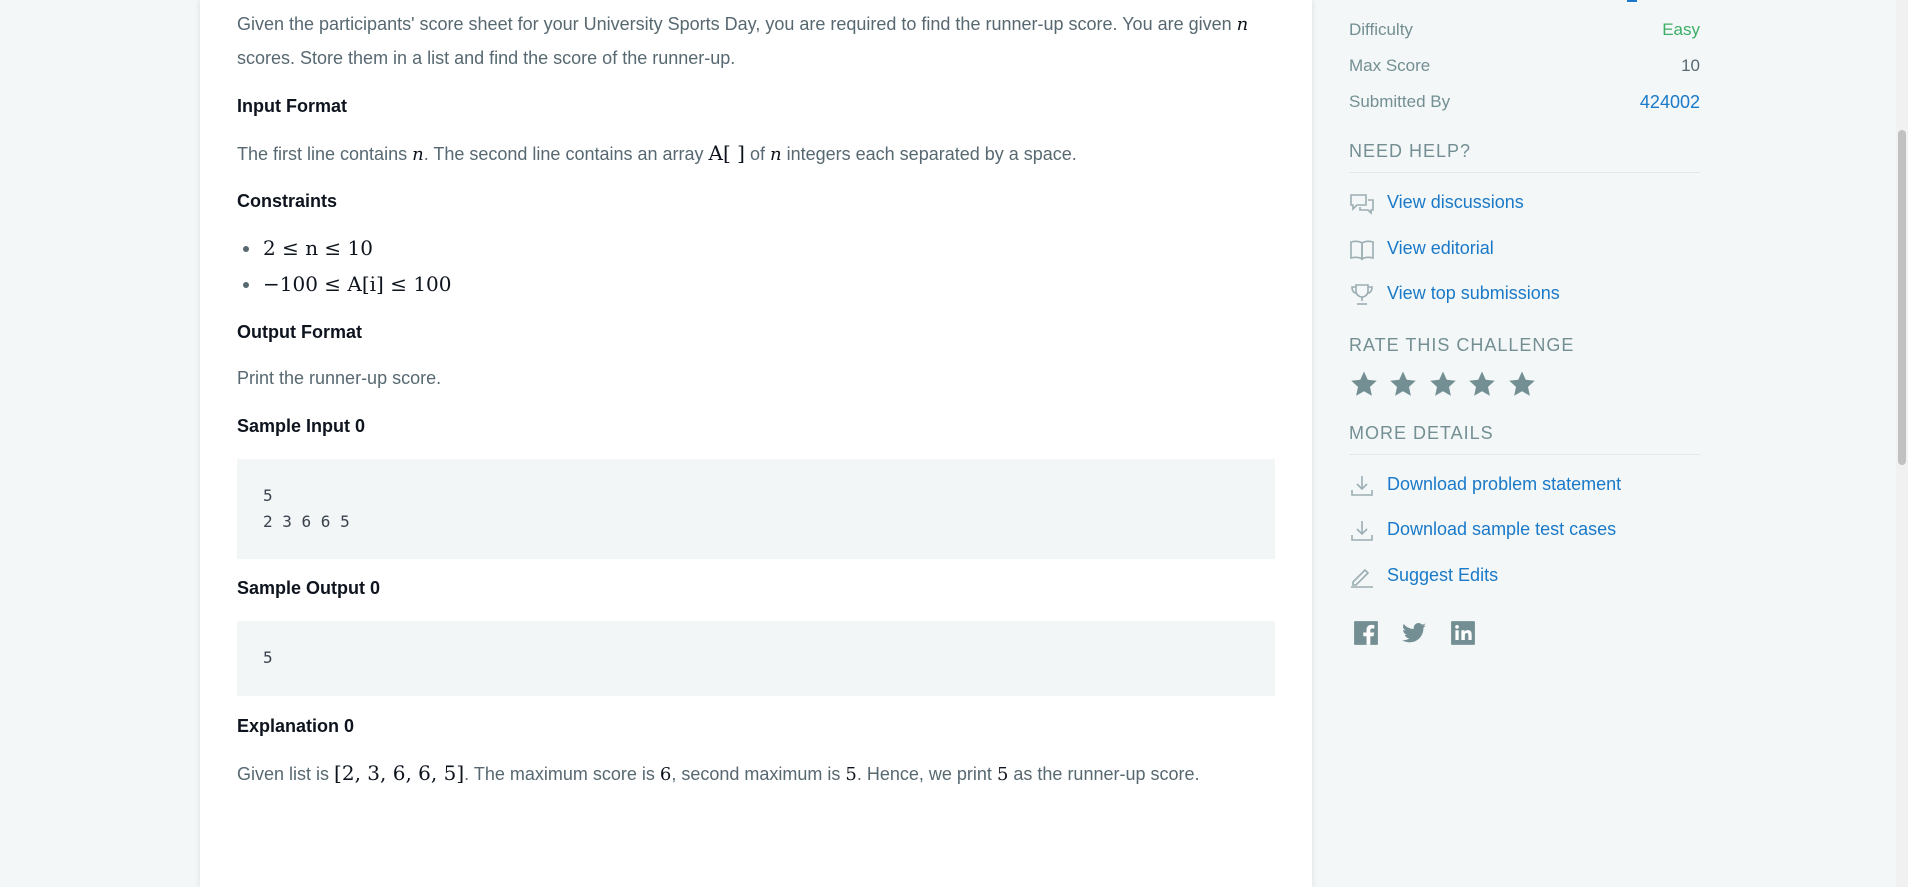  I want to click on explanation-answer: 5, so click(1002, 774).